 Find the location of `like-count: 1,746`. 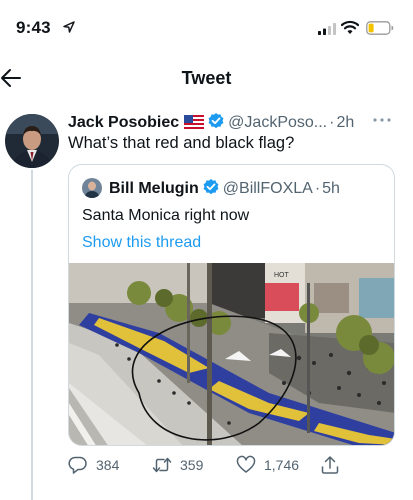

like-count: 1,746 is located at coordinates (282, 465).